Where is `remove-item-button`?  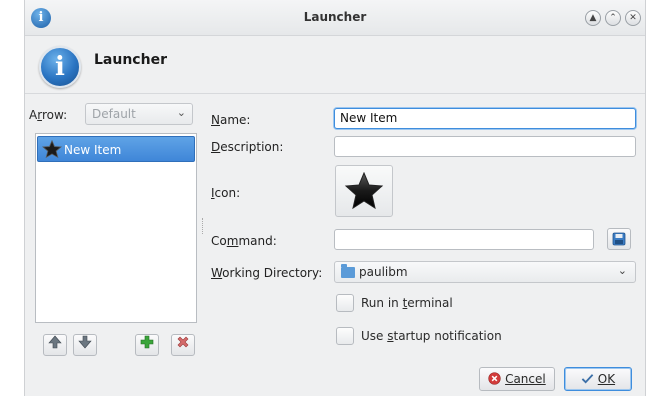 remove-item-button is located at coordinates (183, 345).